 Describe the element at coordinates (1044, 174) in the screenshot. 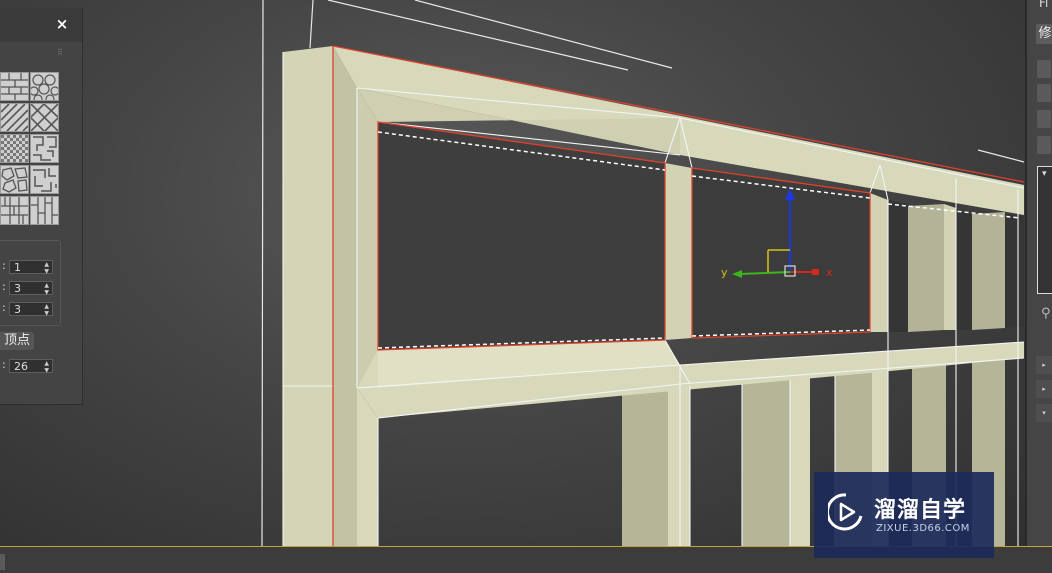

I see `list-expand-icon: ▾` at that location.